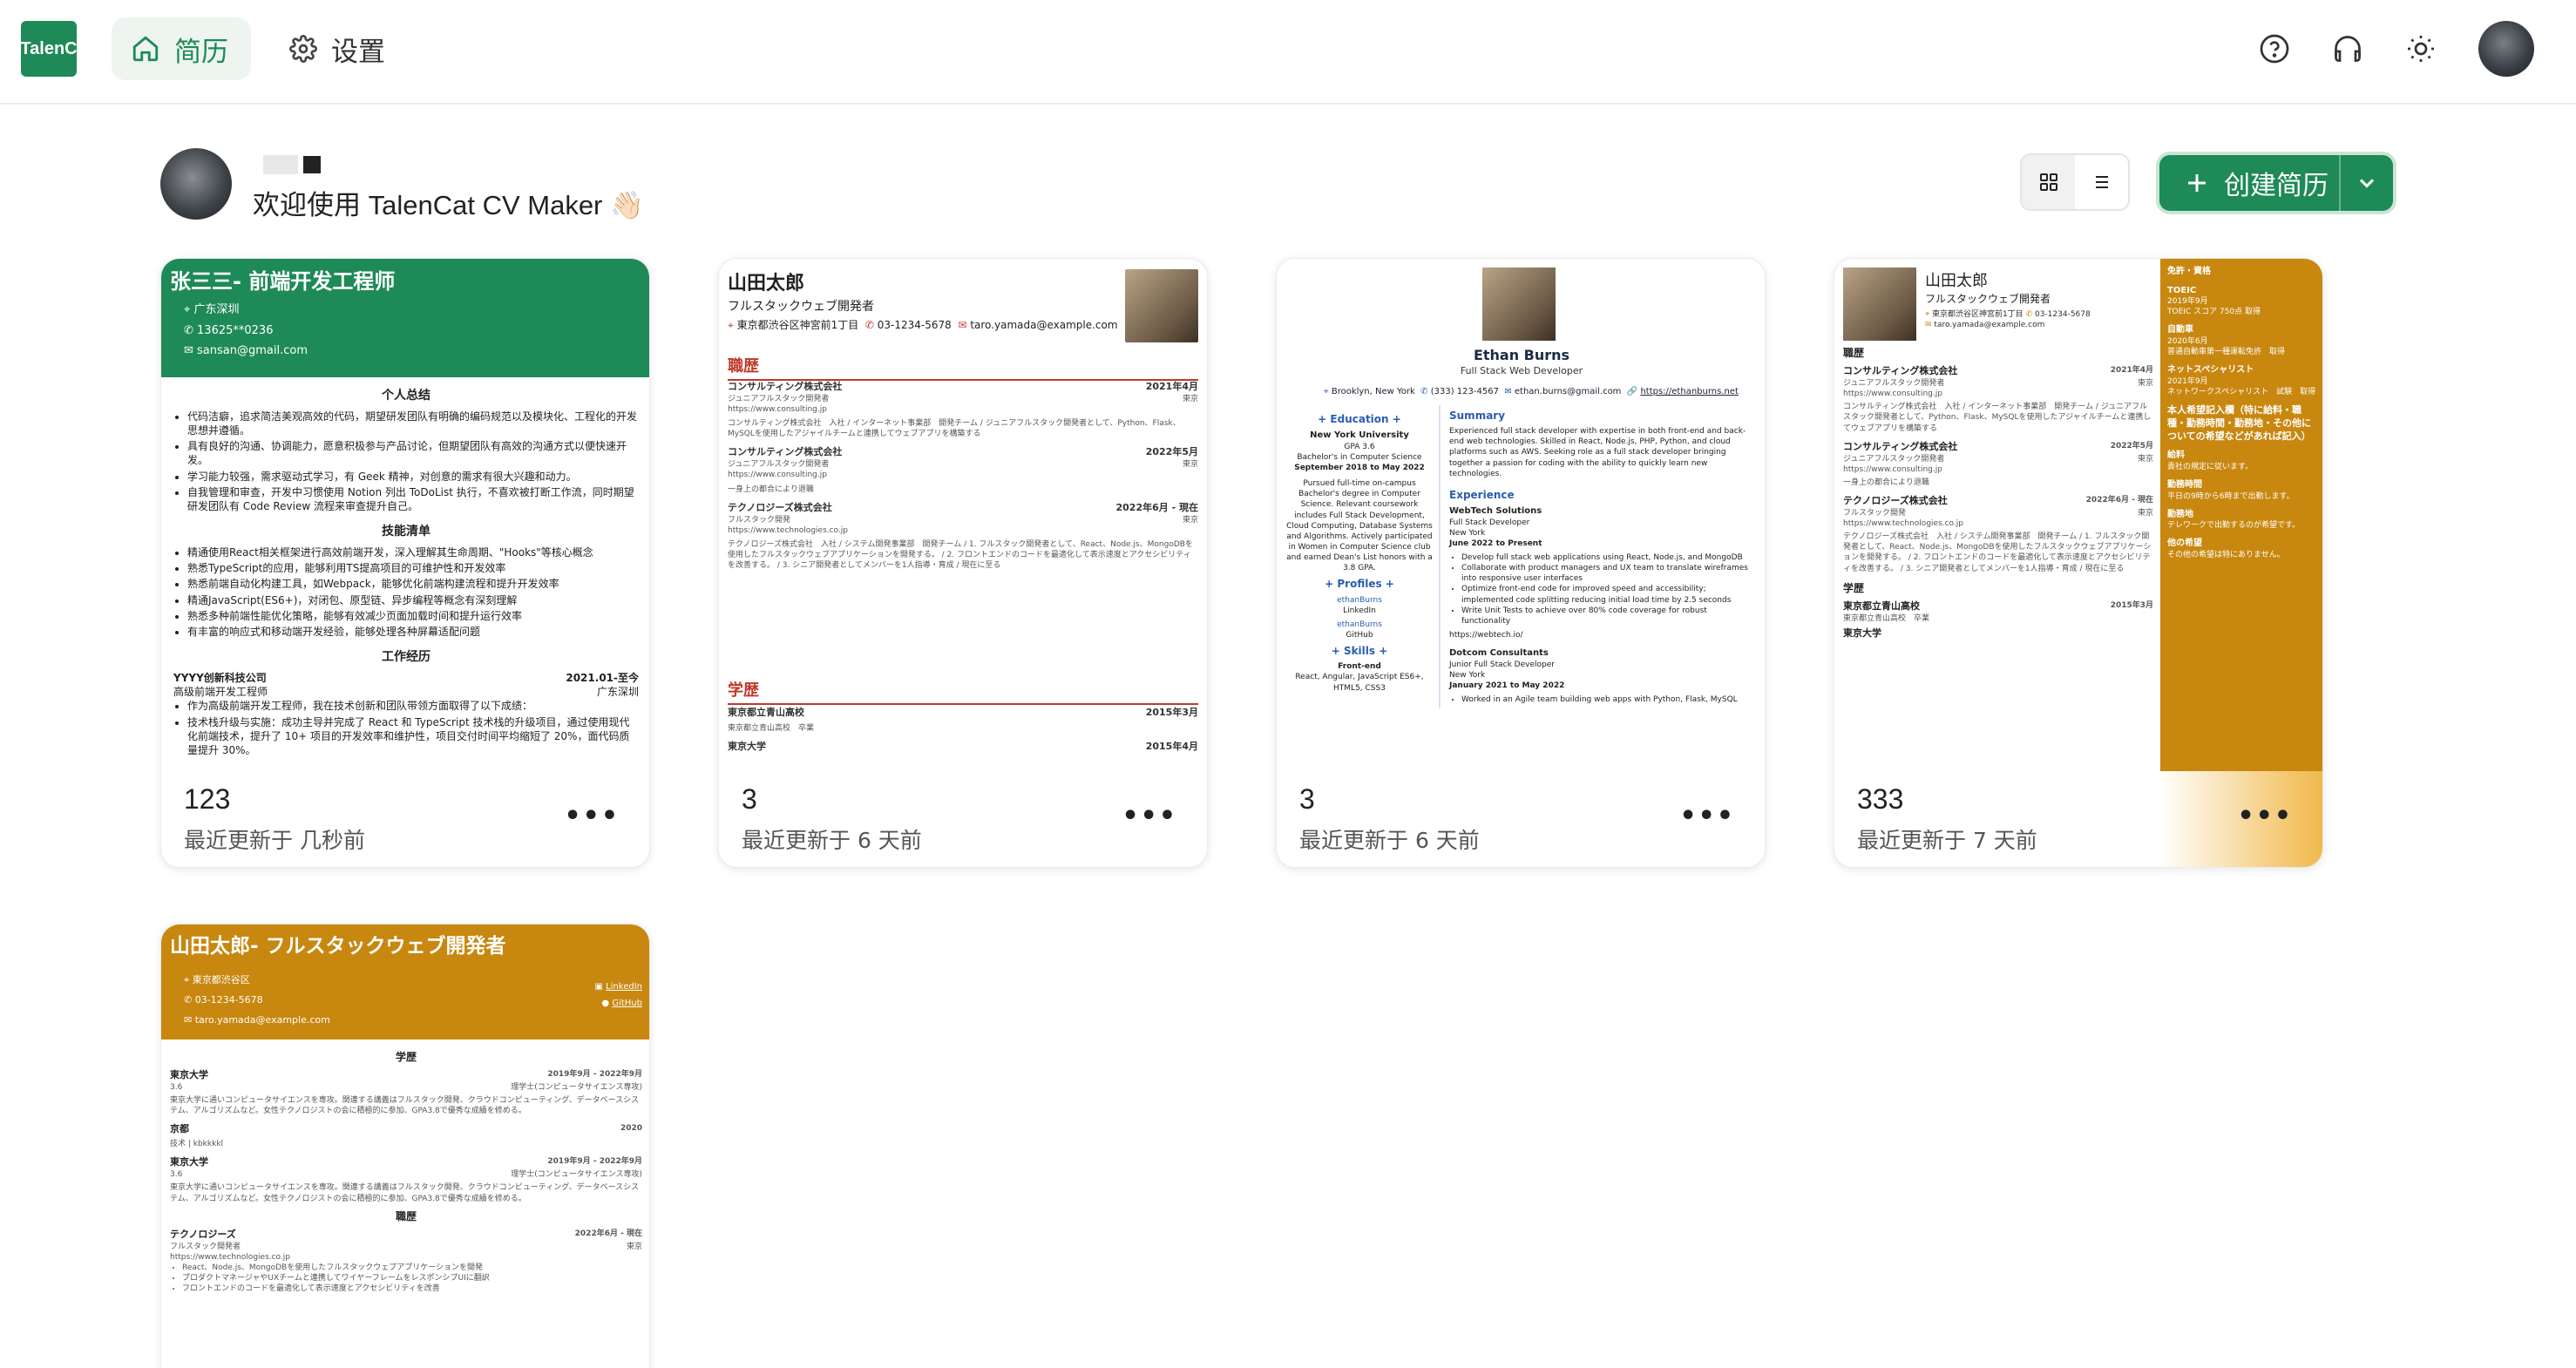 The height and width of the screenshot is (1368, 2576). What do you see at coordinates (1171, 386) in the screenshot?
I see `job-date: 2021年4月` at bounding box center [1171, 386].